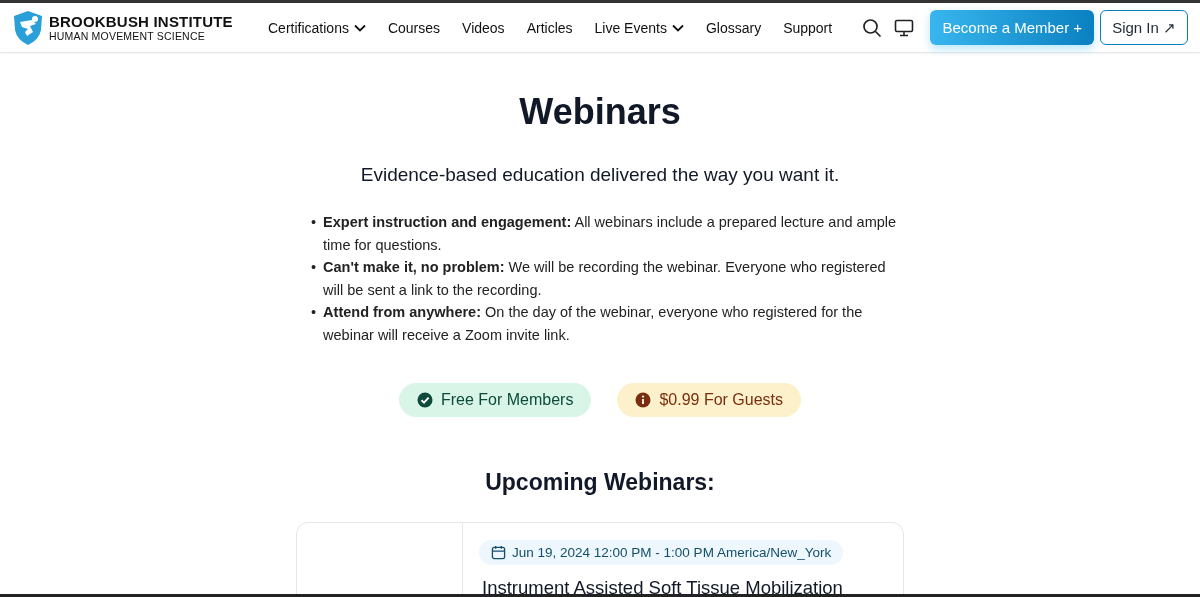  Describe the element at coordinates (733, 27) in the screenshot. I see `nav-link: Glossary` at that location.